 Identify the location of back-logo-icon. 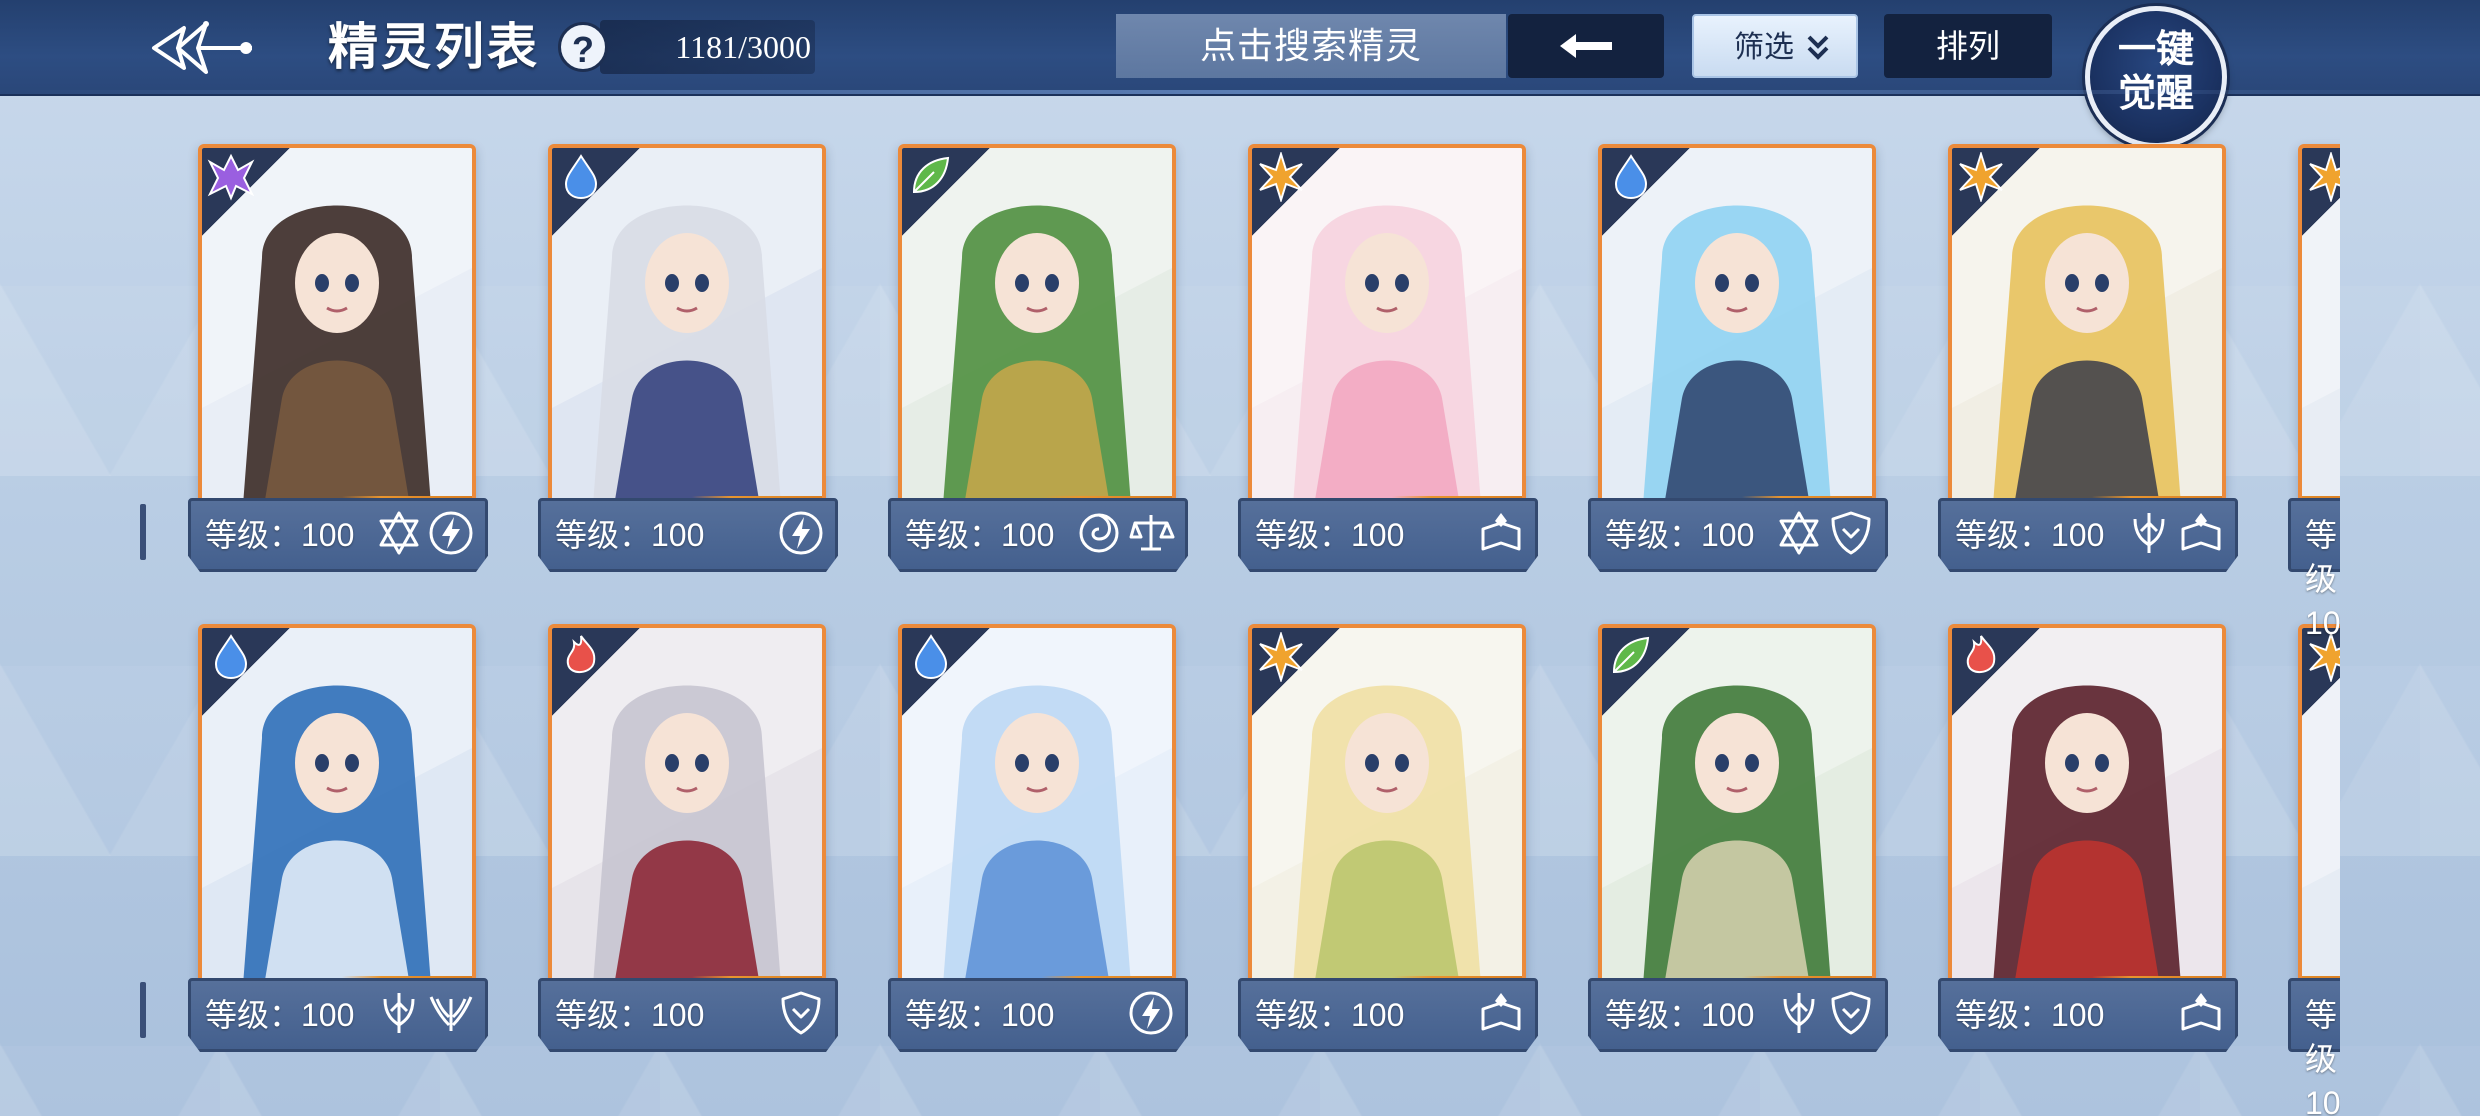
(203, 48).